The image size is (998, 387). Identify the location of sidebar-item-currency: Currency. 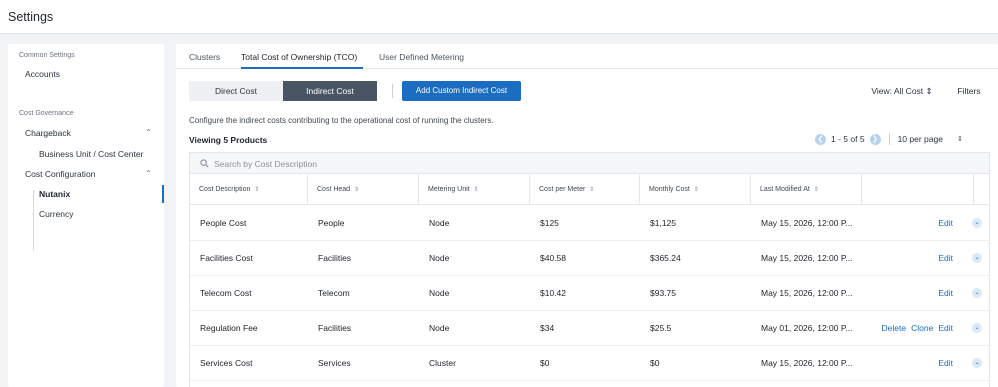
(86, 214).